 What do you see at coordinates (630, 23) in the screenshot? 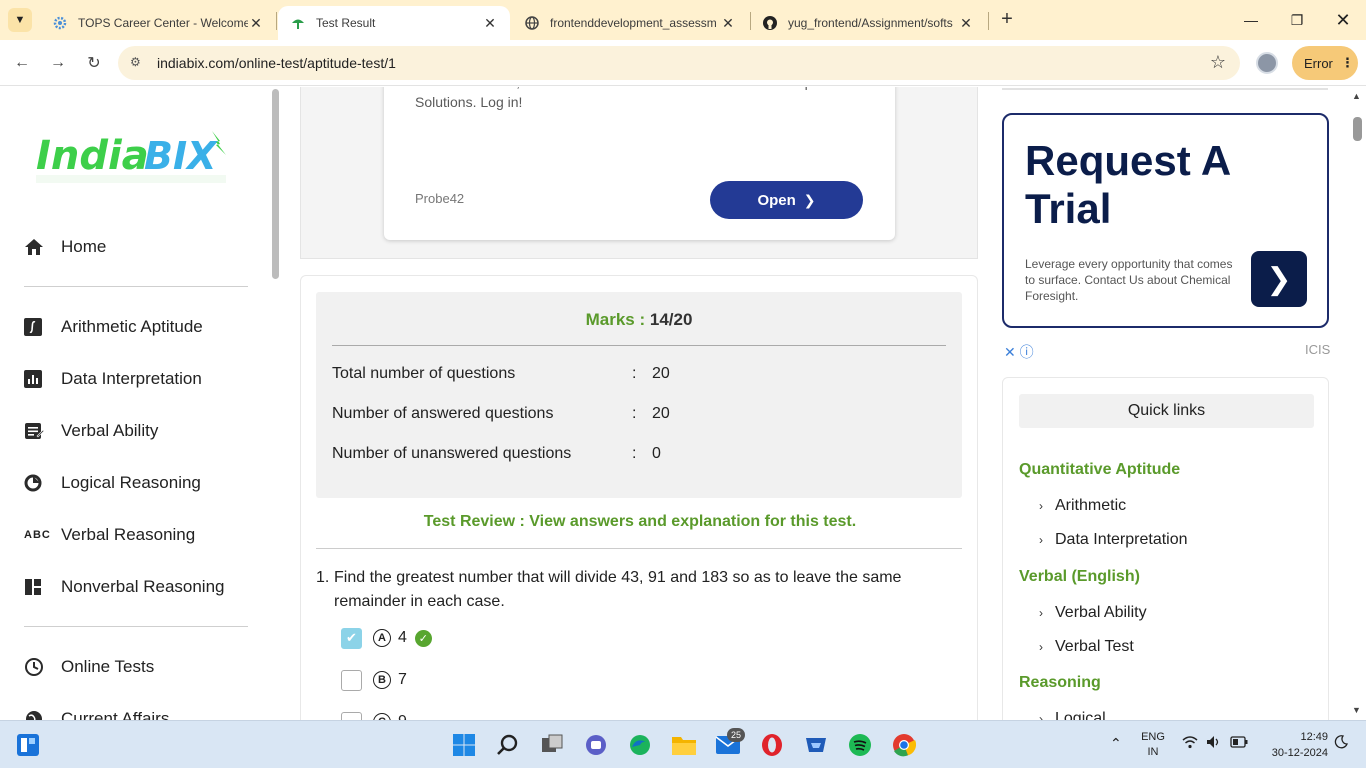
I see `tab-frontend-assessment: frontenddevelopment_assessm ✕` at bounding box center [630, 23].